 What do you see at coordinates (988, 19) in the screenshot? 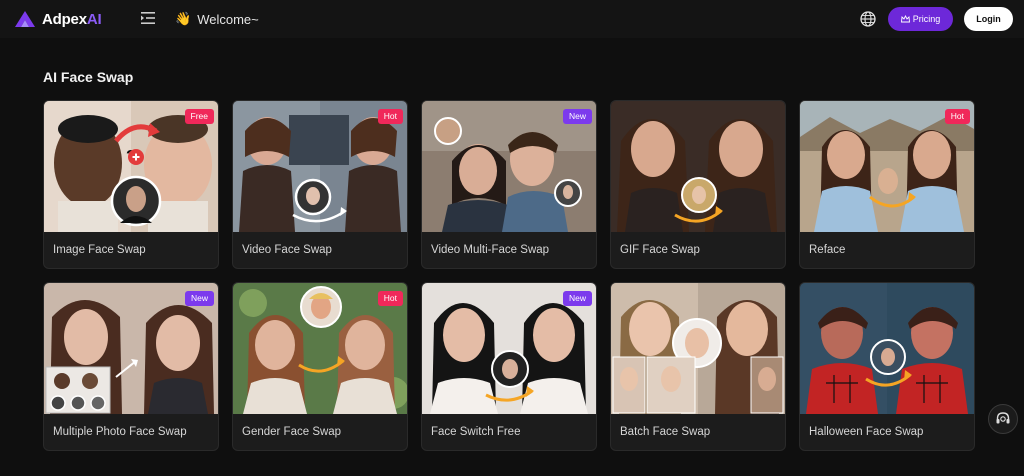
I see `login-button: Login` at bounding box center [988, 19].